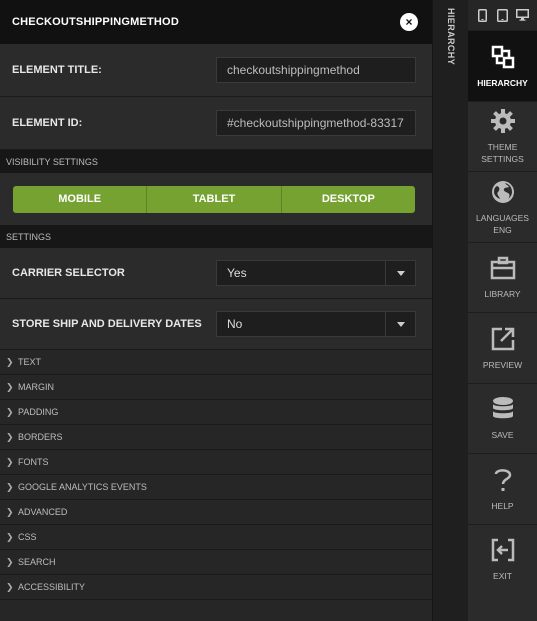 The image size is (537, 621). Describe the element at coordinates (316, 123) in the screenshot. I see `element-id-input` at that location.